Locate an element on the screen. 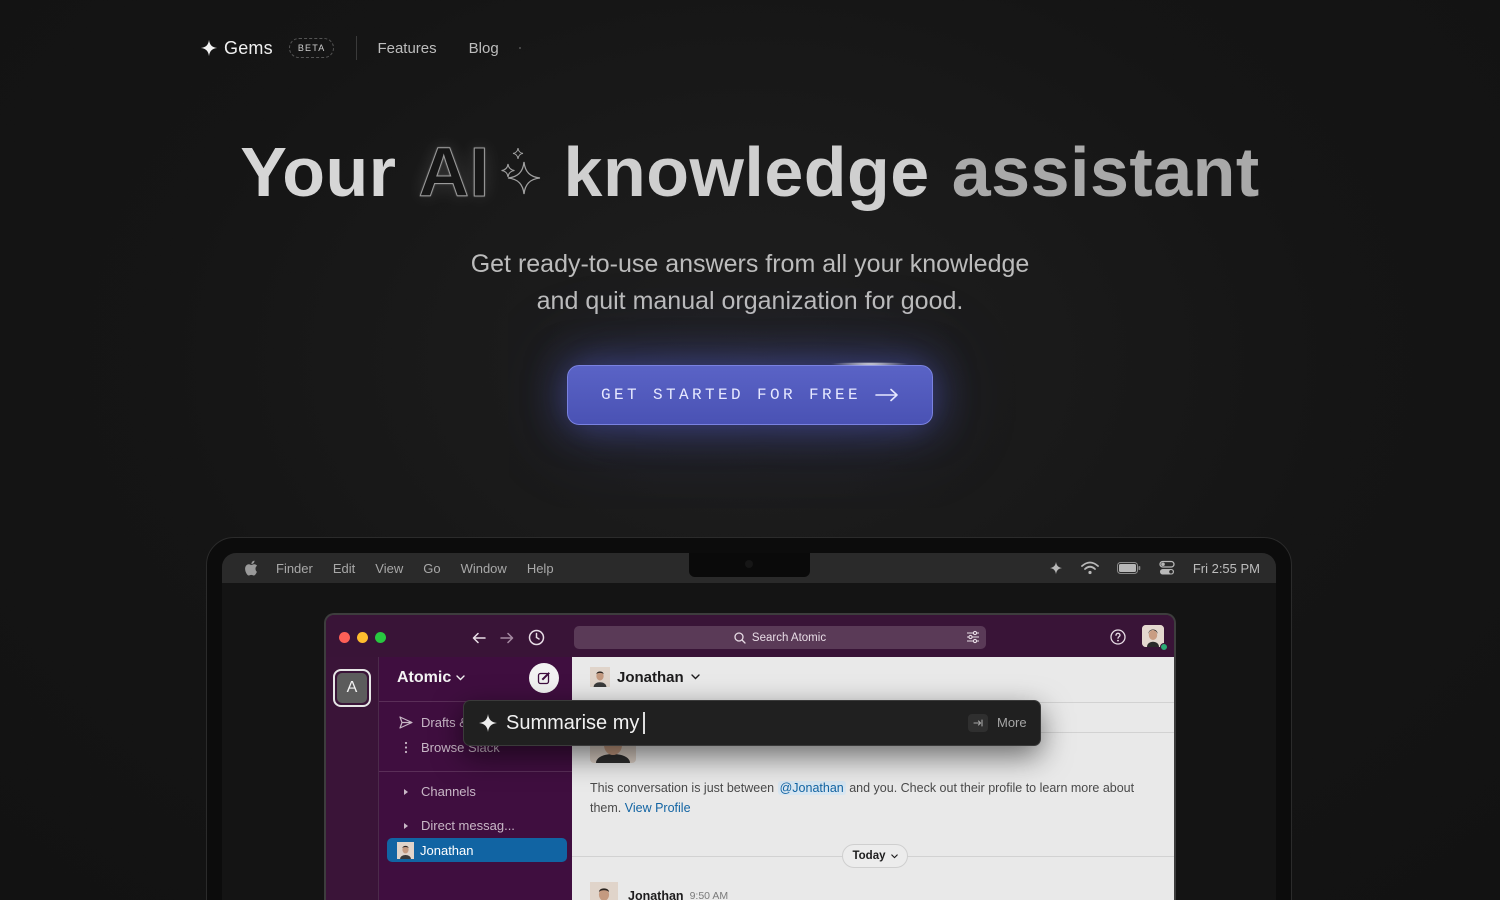  workspace-name: Atomic is located at coordinates (431, 678).